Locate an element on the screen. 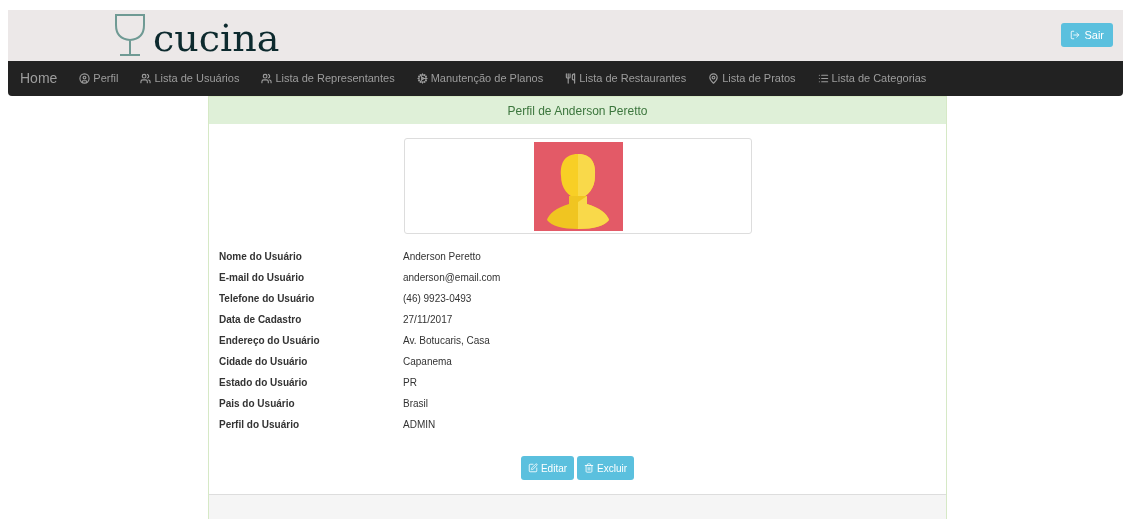 The image size is (1131, 519). nav-link: Lista de Pratos is located at coordinates (752, 78).